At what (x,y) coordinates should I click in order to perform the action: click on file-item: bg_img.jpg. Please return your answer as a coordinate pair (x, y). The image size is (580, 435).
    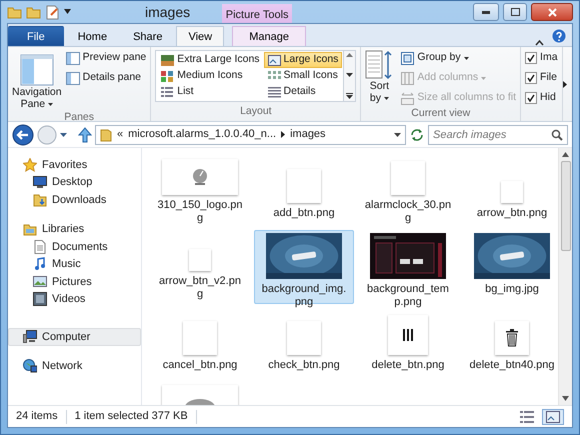
    Looking at the image, I should click on (510, 267).